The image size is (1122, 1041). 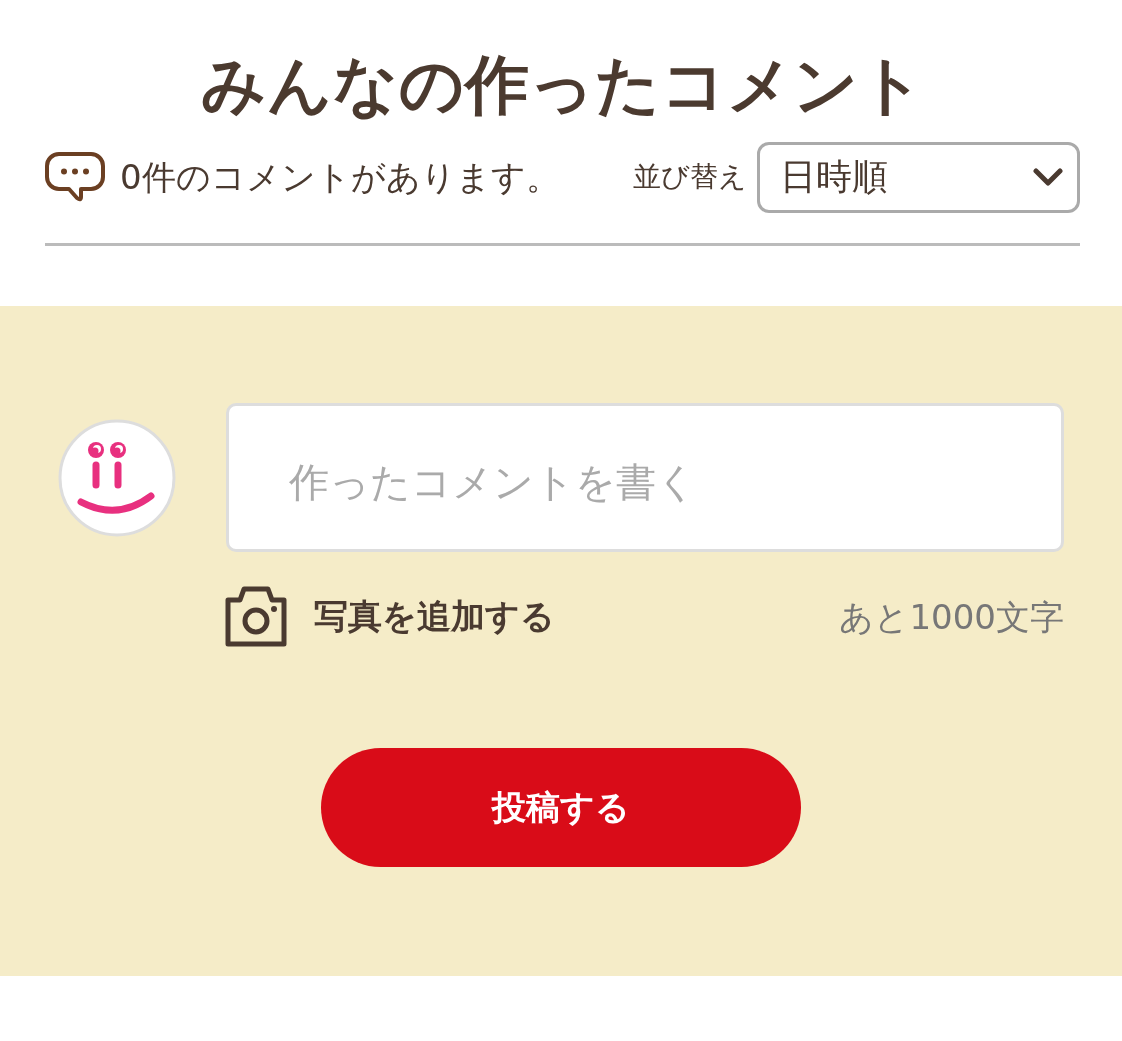 What do you see at coordinates (256, 617) in the screenshot?
I see `camera-icon` at bounding box center [256, 617].